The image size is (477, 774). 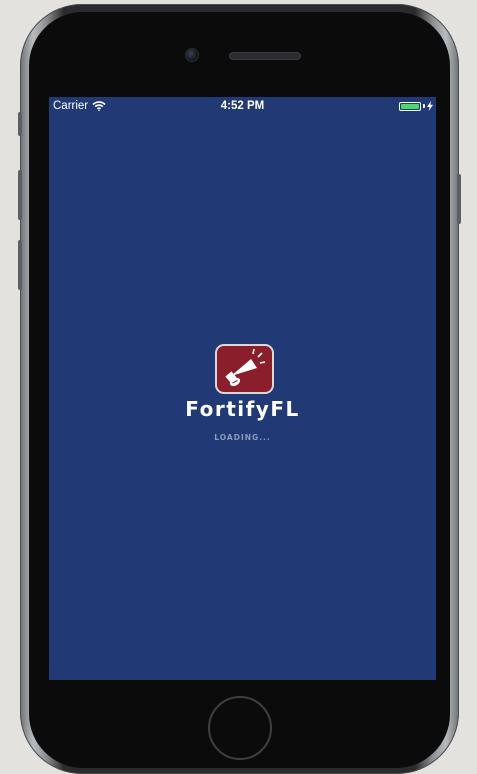 I want to click on battery-fill, so click(x=410, y=106).